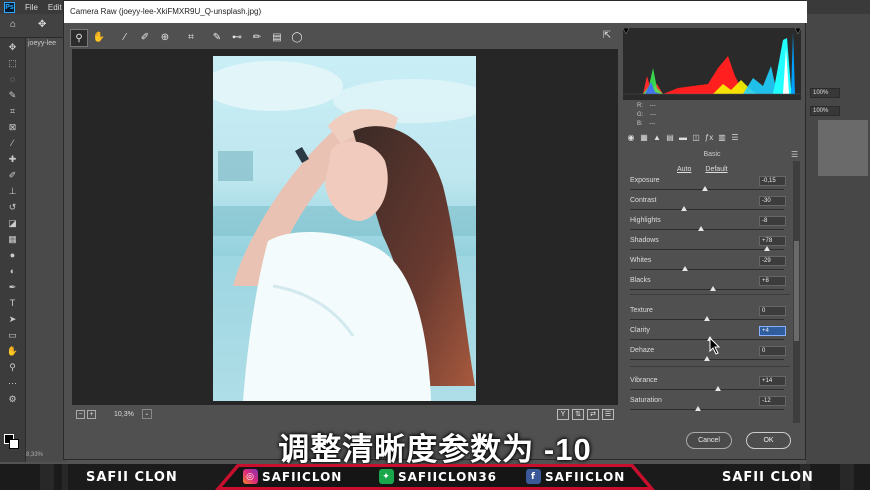 The width and height of the screenshot is (870, 490). I want to click on effects-panel-icon: ƒx, so click(709, 140).